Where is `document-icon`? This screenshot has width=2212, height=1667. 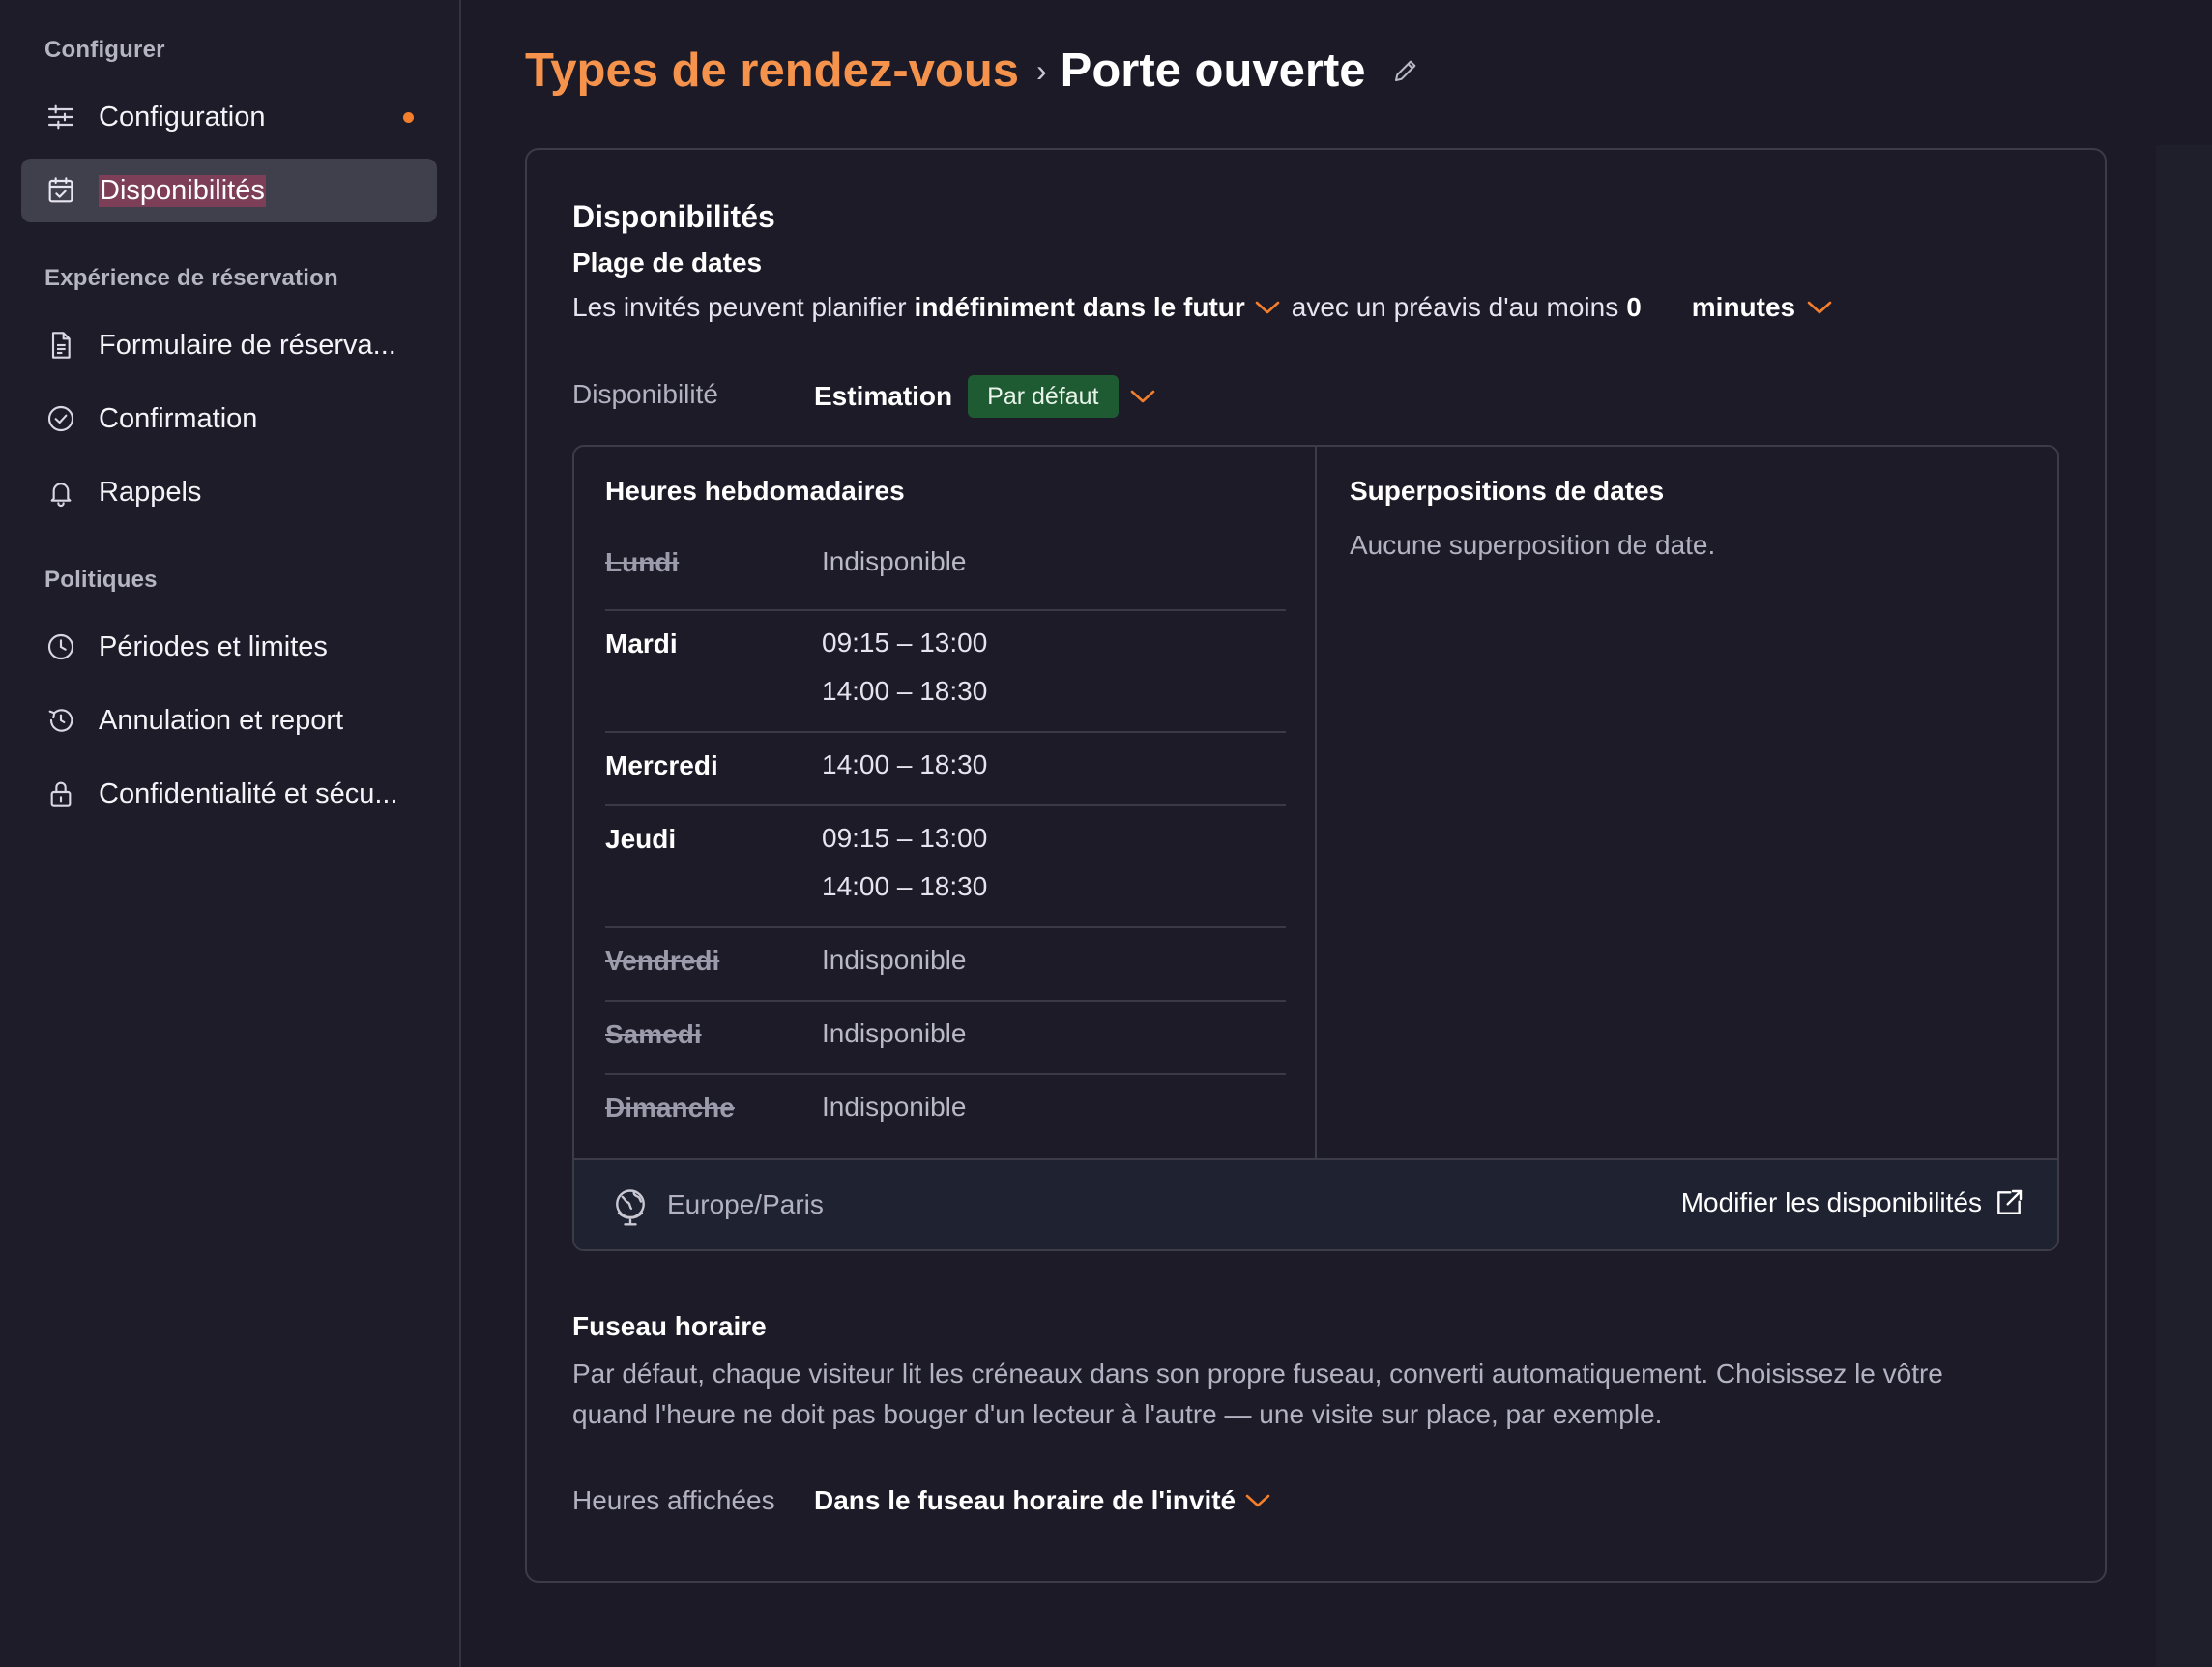 document-icon is located at coordinates (60, 345).